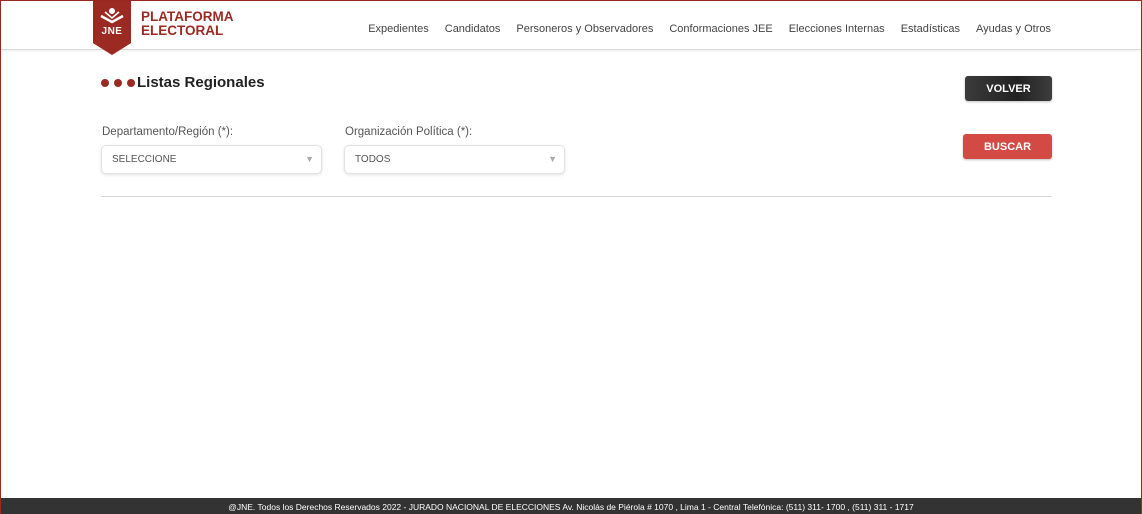  Describe the element at coordinates (187, 16) in the screenshot. I see `brand-line1: PLATAFORMA` at that location.